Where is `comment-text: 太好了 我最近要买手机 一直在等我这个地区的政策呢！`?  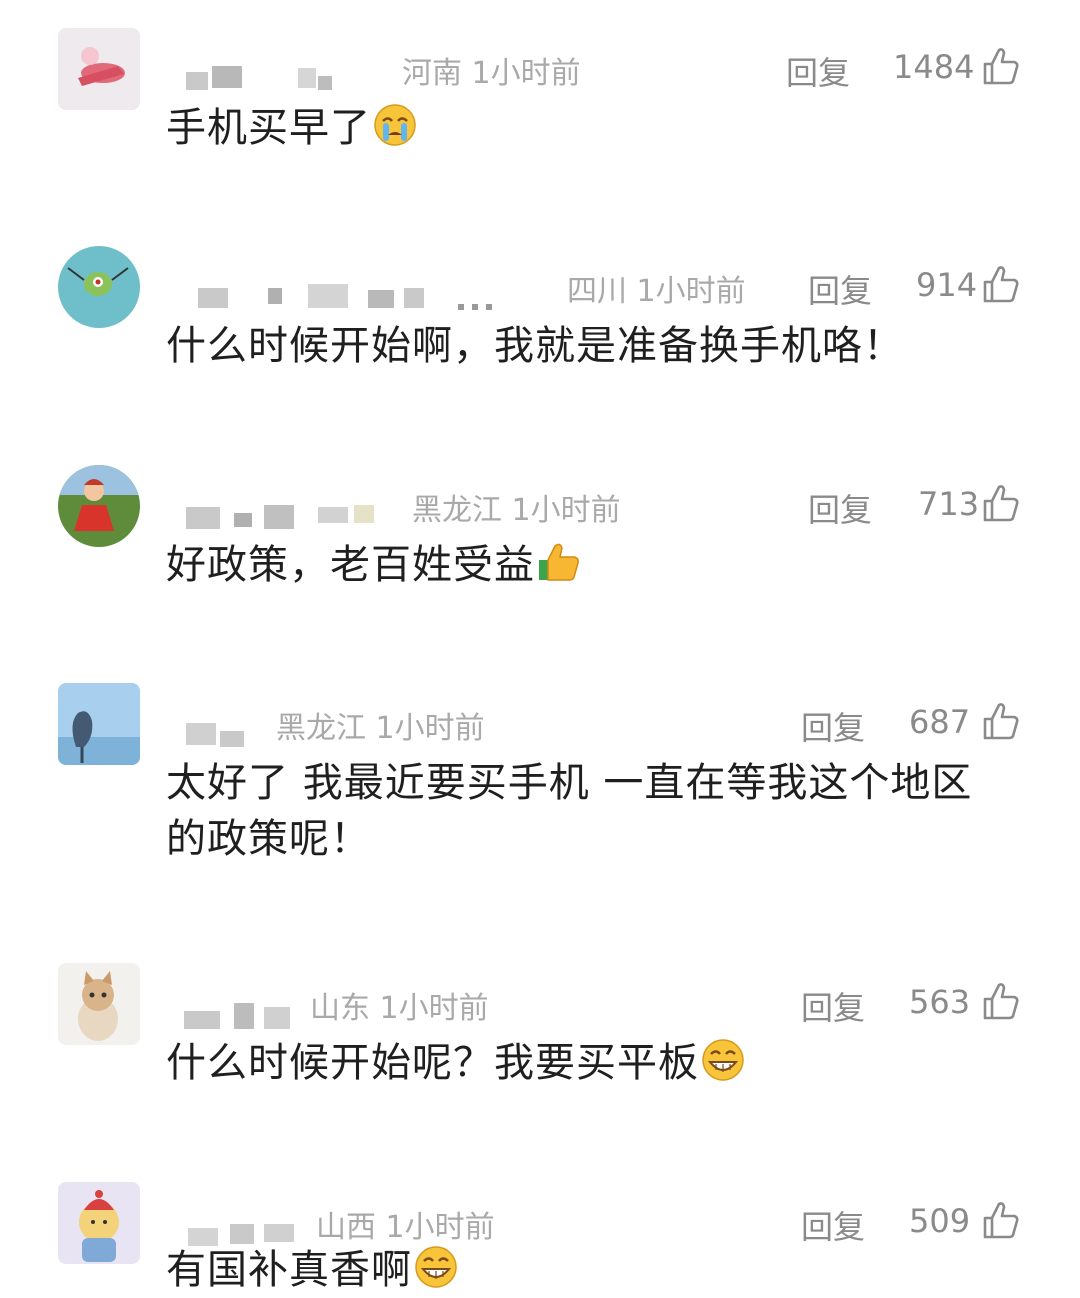
comment-text: 太好了 我最近要买手机 一直在等我这个地区的政策呢！ is located at coordinates (569, 811).